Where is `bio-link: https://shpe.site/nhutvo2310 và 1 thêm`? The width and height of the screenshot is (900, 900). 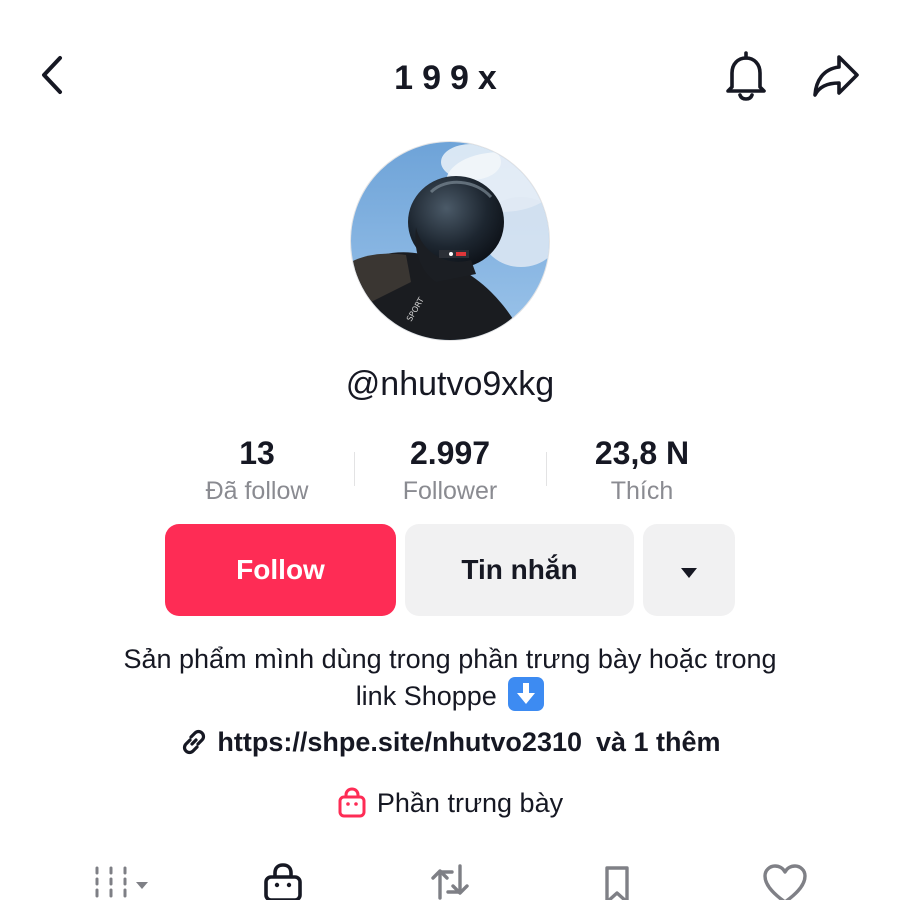
bio-link: https://shpe.site/nhutvo2310 và 1 thêm is located at coordinates (450, 742).